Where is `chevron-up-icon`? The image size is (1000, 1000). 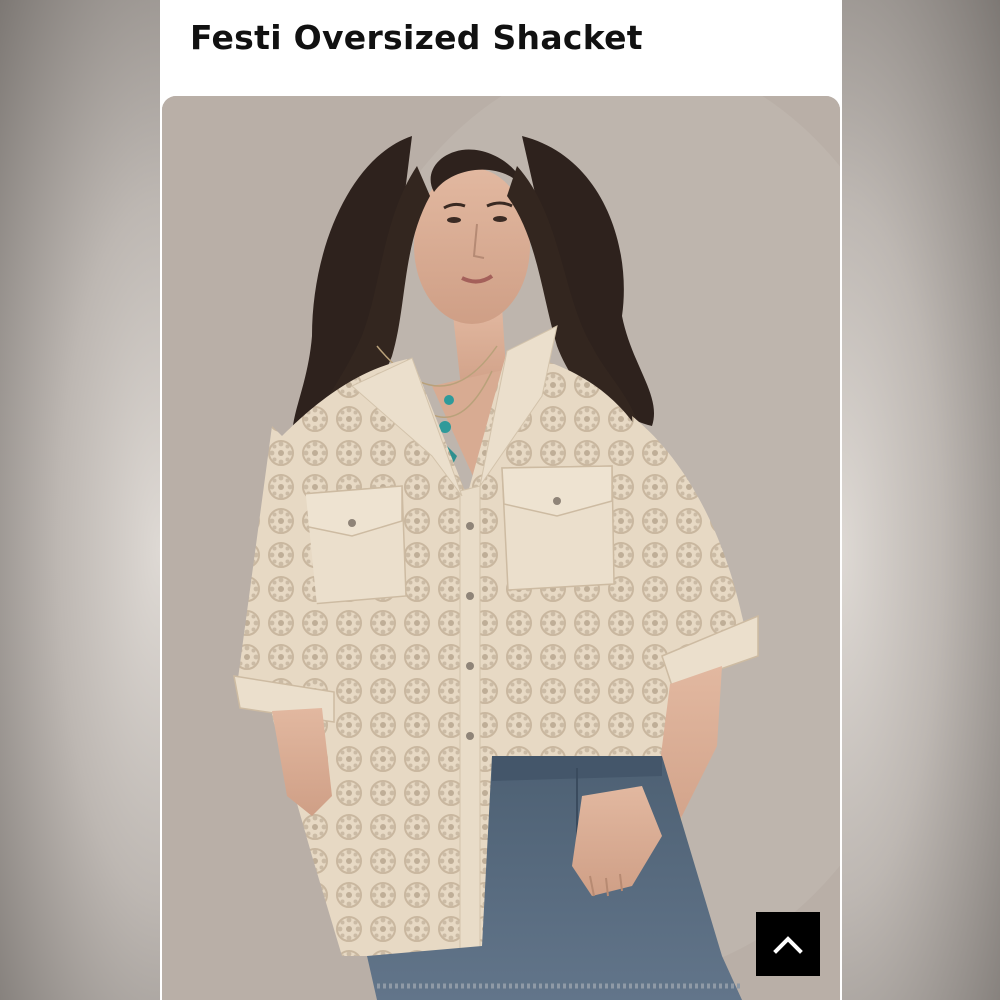 chevron-up-icon is located at coordinates (788, 945).